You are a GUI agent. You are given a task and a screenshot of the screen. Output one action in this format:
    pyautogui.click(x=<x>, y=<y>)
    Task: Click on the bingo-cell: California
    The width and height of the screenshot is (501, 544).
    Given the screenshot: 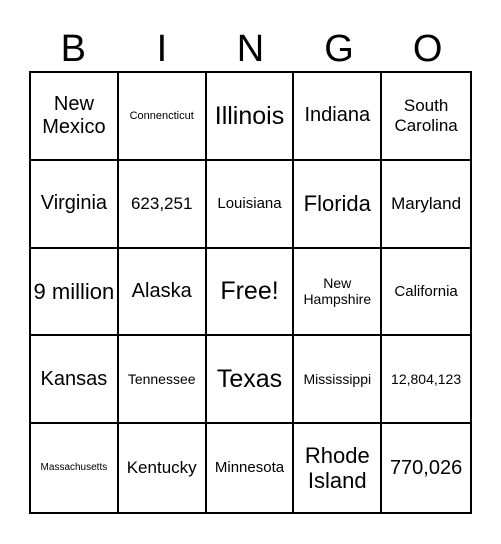 What is the action you would take?
    pyautogui.click(x=426, y=293)
    